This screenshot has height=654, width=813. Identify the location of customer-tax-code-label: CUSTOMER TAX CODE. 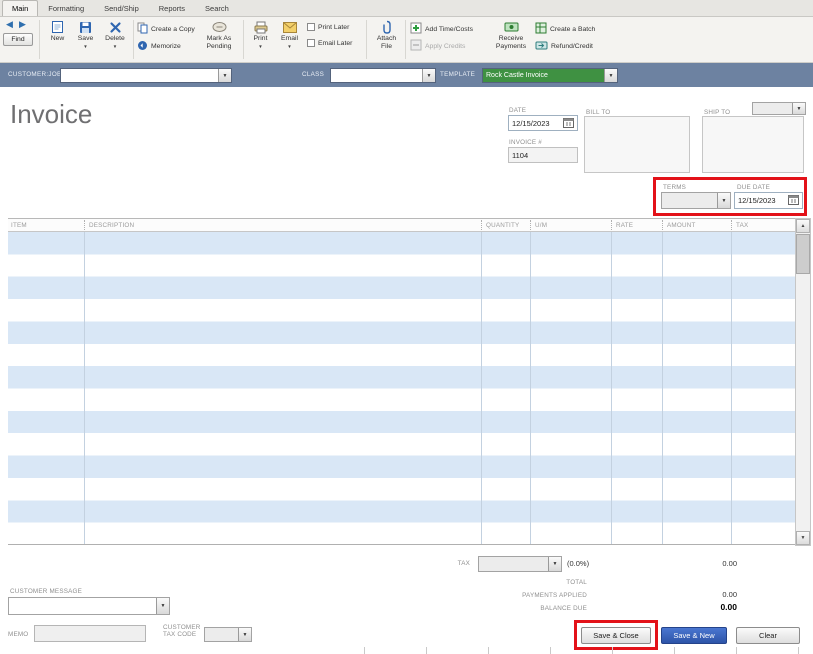
(182, 631).